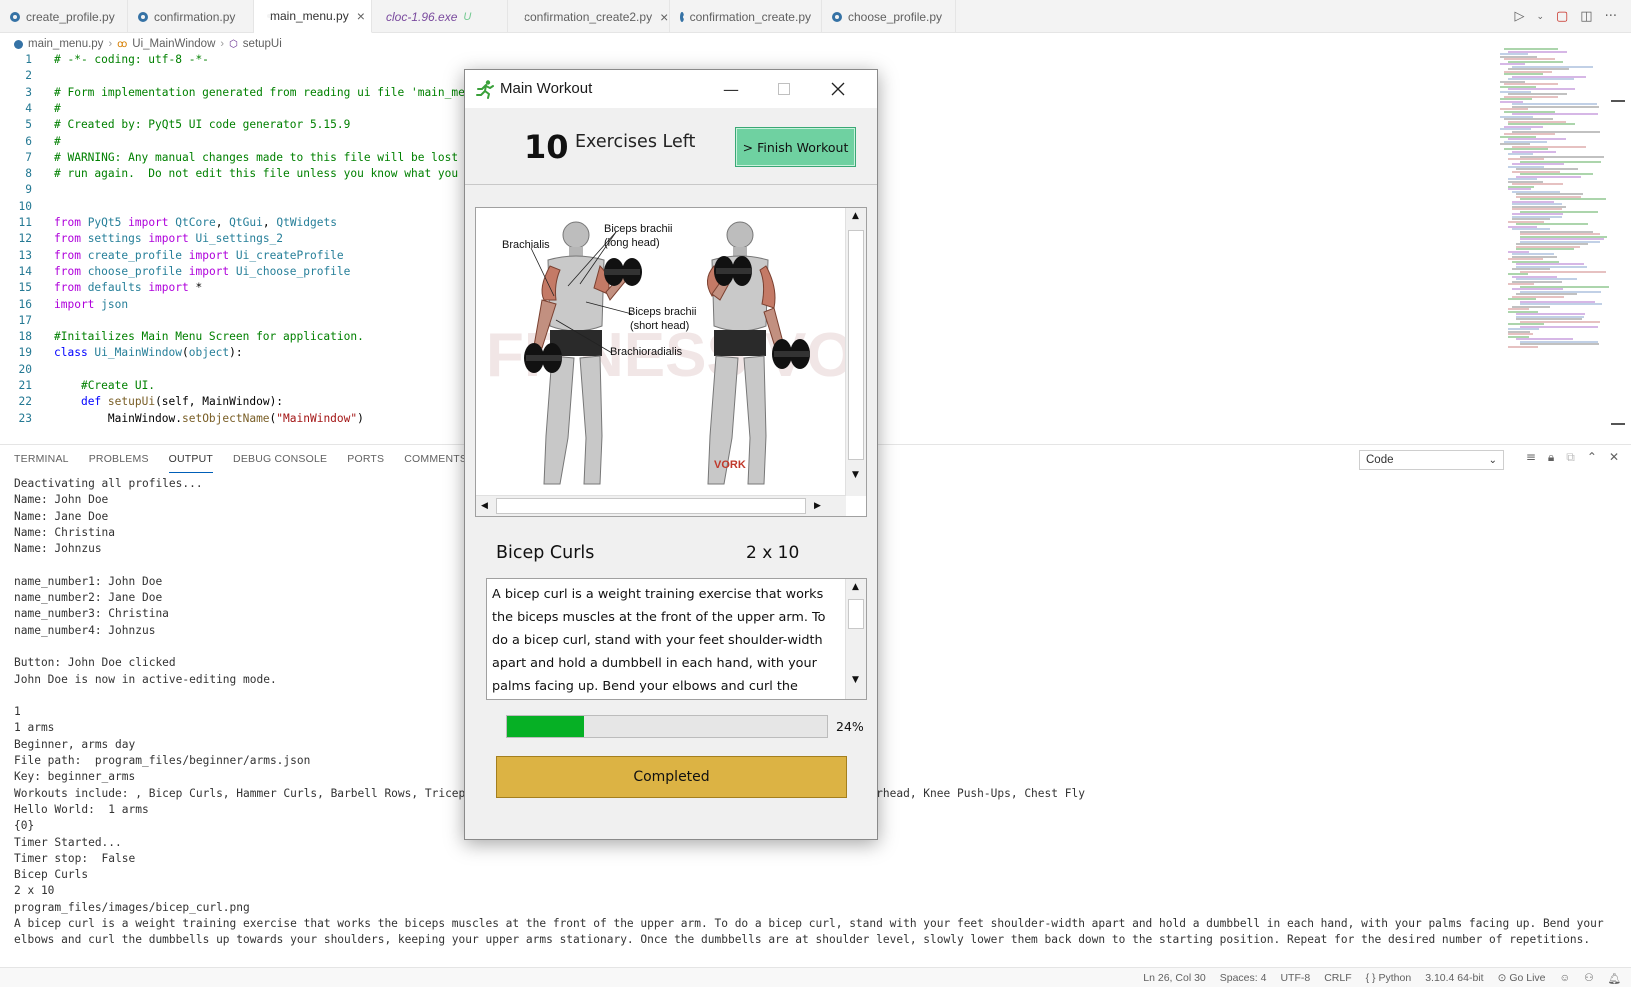 The image size is (1631, 987). Describe the element at coordinates (662, 312) in the screenshot. I see `label-biceps-short: Biceps brachii` at that location.